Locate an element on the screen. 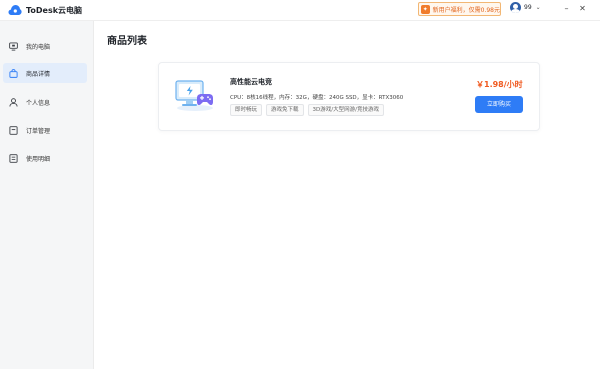 The width and height of the screenshot is (600, 369). product-tag: 即时畅玩 is located at coordinates (246, 110).